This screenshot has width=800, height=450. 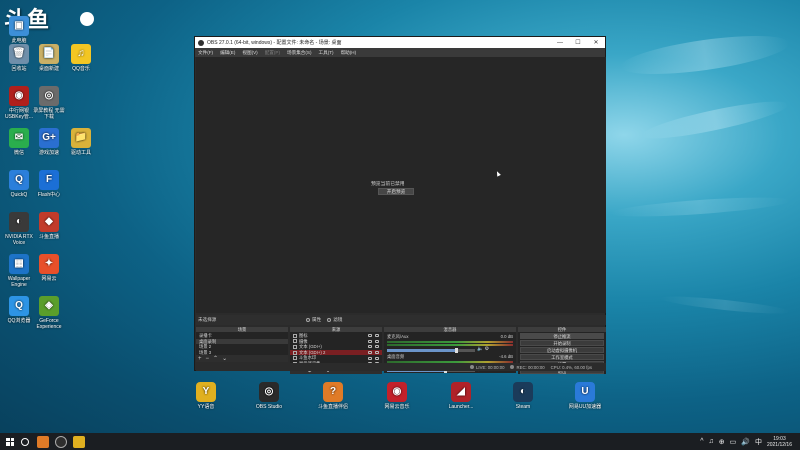 I want to click on app-icon: ▦, so click(x=19, y=264).